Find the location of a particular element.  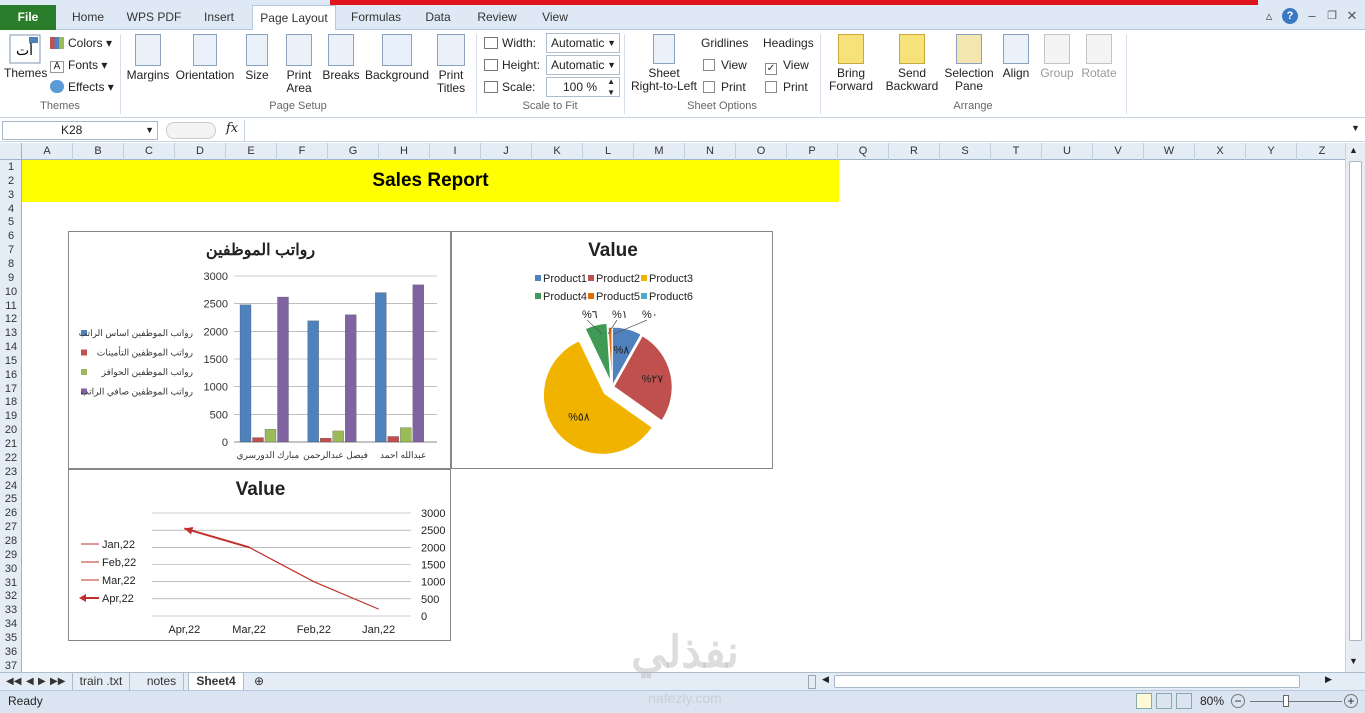

column-header: Z is located at coordinates (1322, 151).